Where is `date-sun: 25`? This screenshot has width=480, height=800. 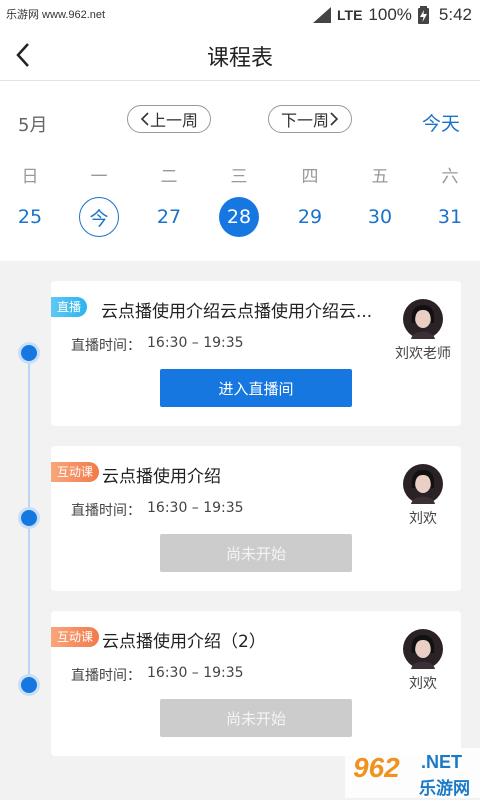
date-sun: 25 is located at coordinates (30, 217).